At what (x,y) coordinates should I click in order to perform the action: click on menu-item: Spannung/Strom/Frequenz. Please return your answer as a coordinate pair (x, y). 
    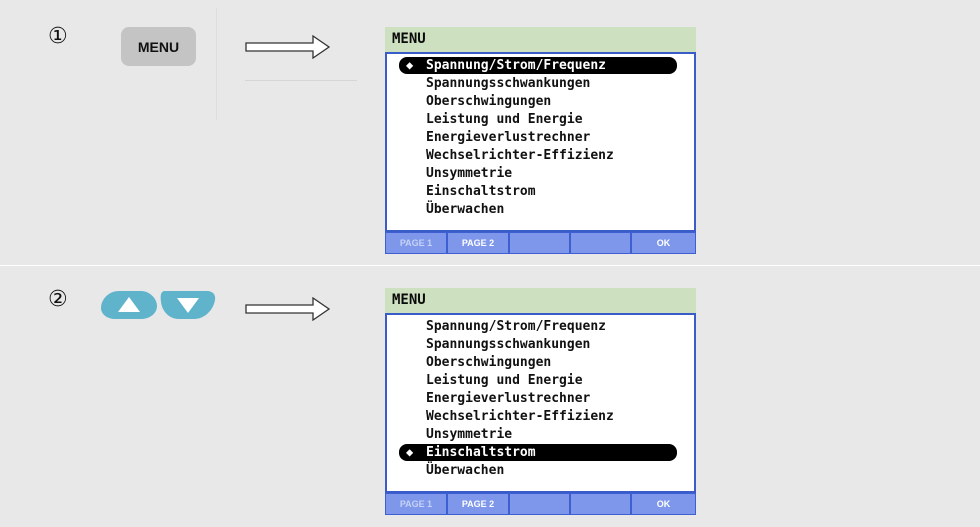
    Looking at the image, I should click on (538, 326).